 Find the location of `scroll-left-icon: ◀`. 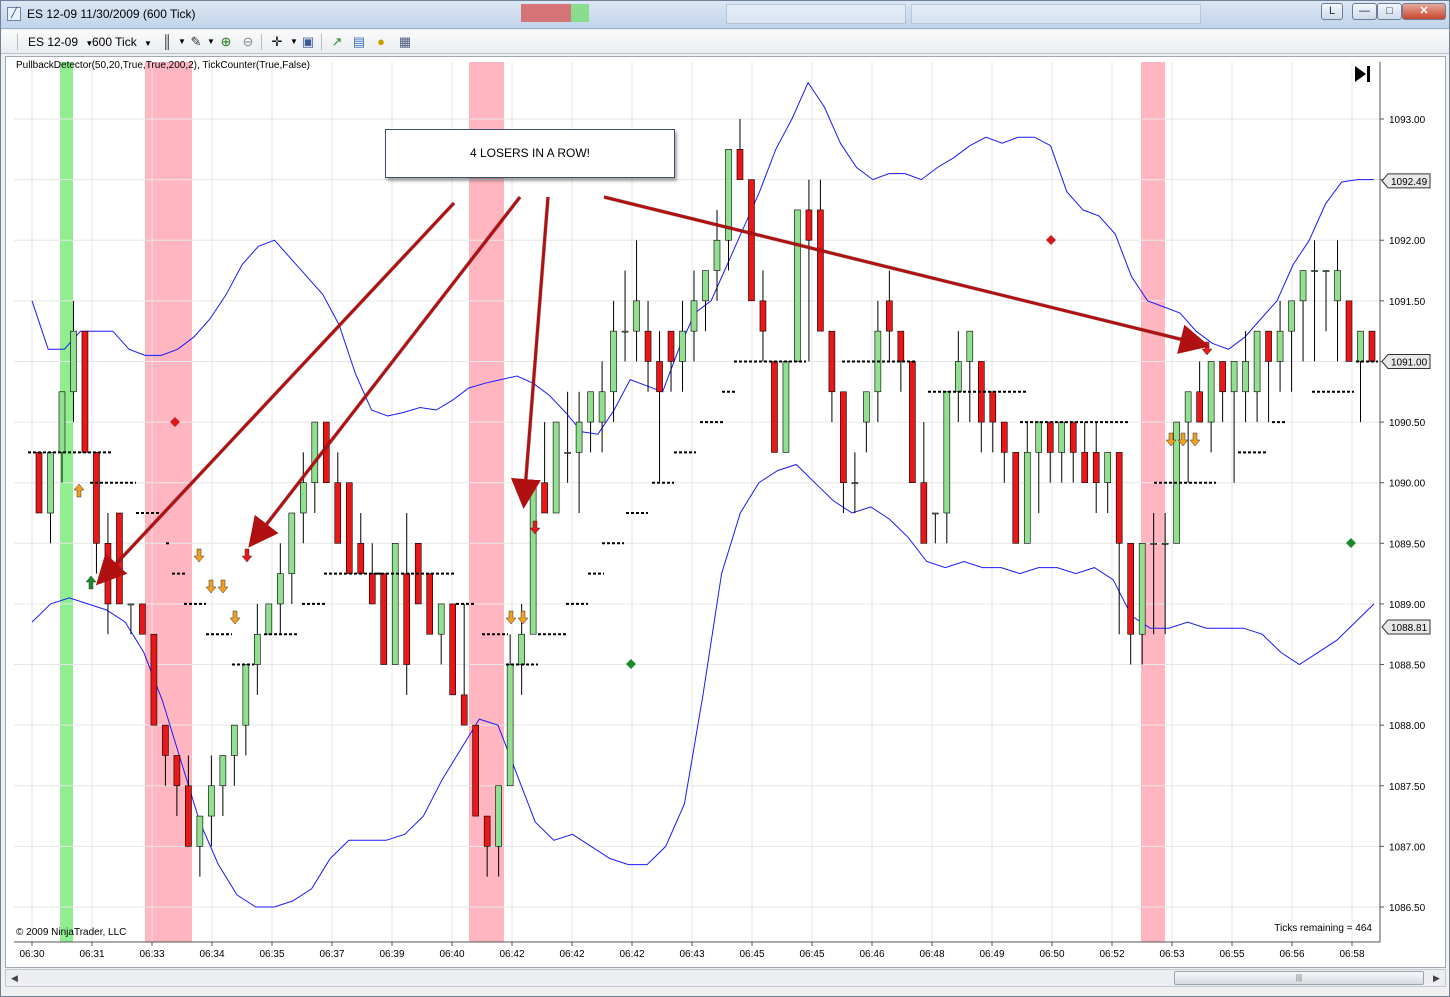

scroll-left-icon: ◀ is located at coordinates (14, 978).